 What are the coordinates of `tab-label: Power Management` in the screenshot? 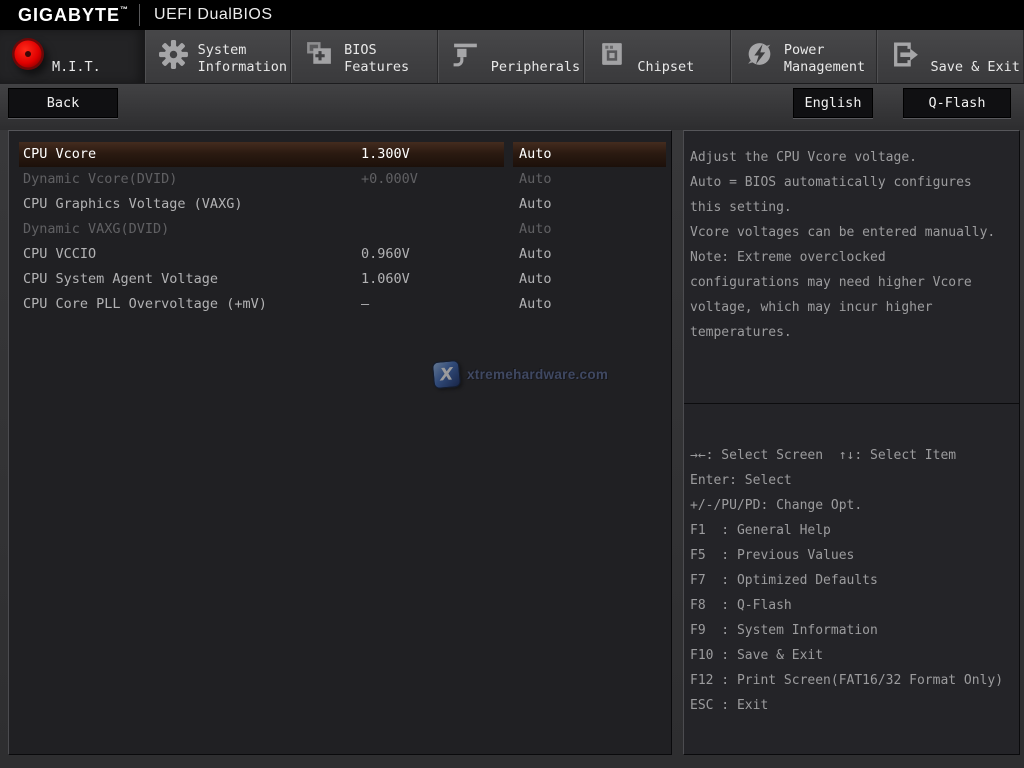 It's located at (824, 58).